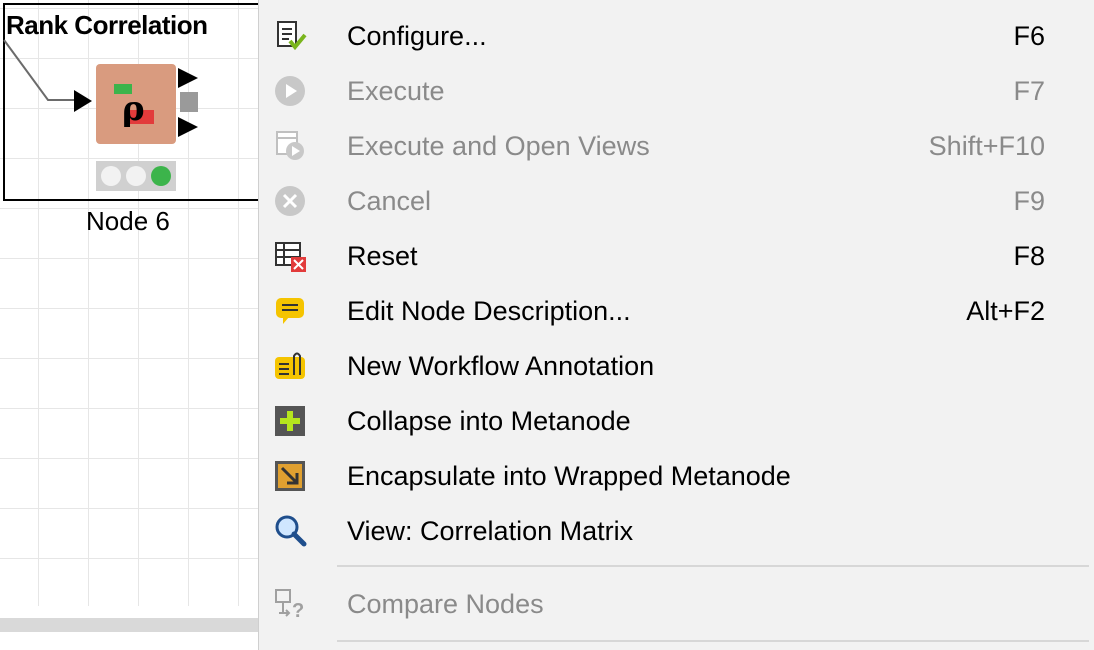  I want to click on rank-correlation-node: ρ, so click(130, 100).